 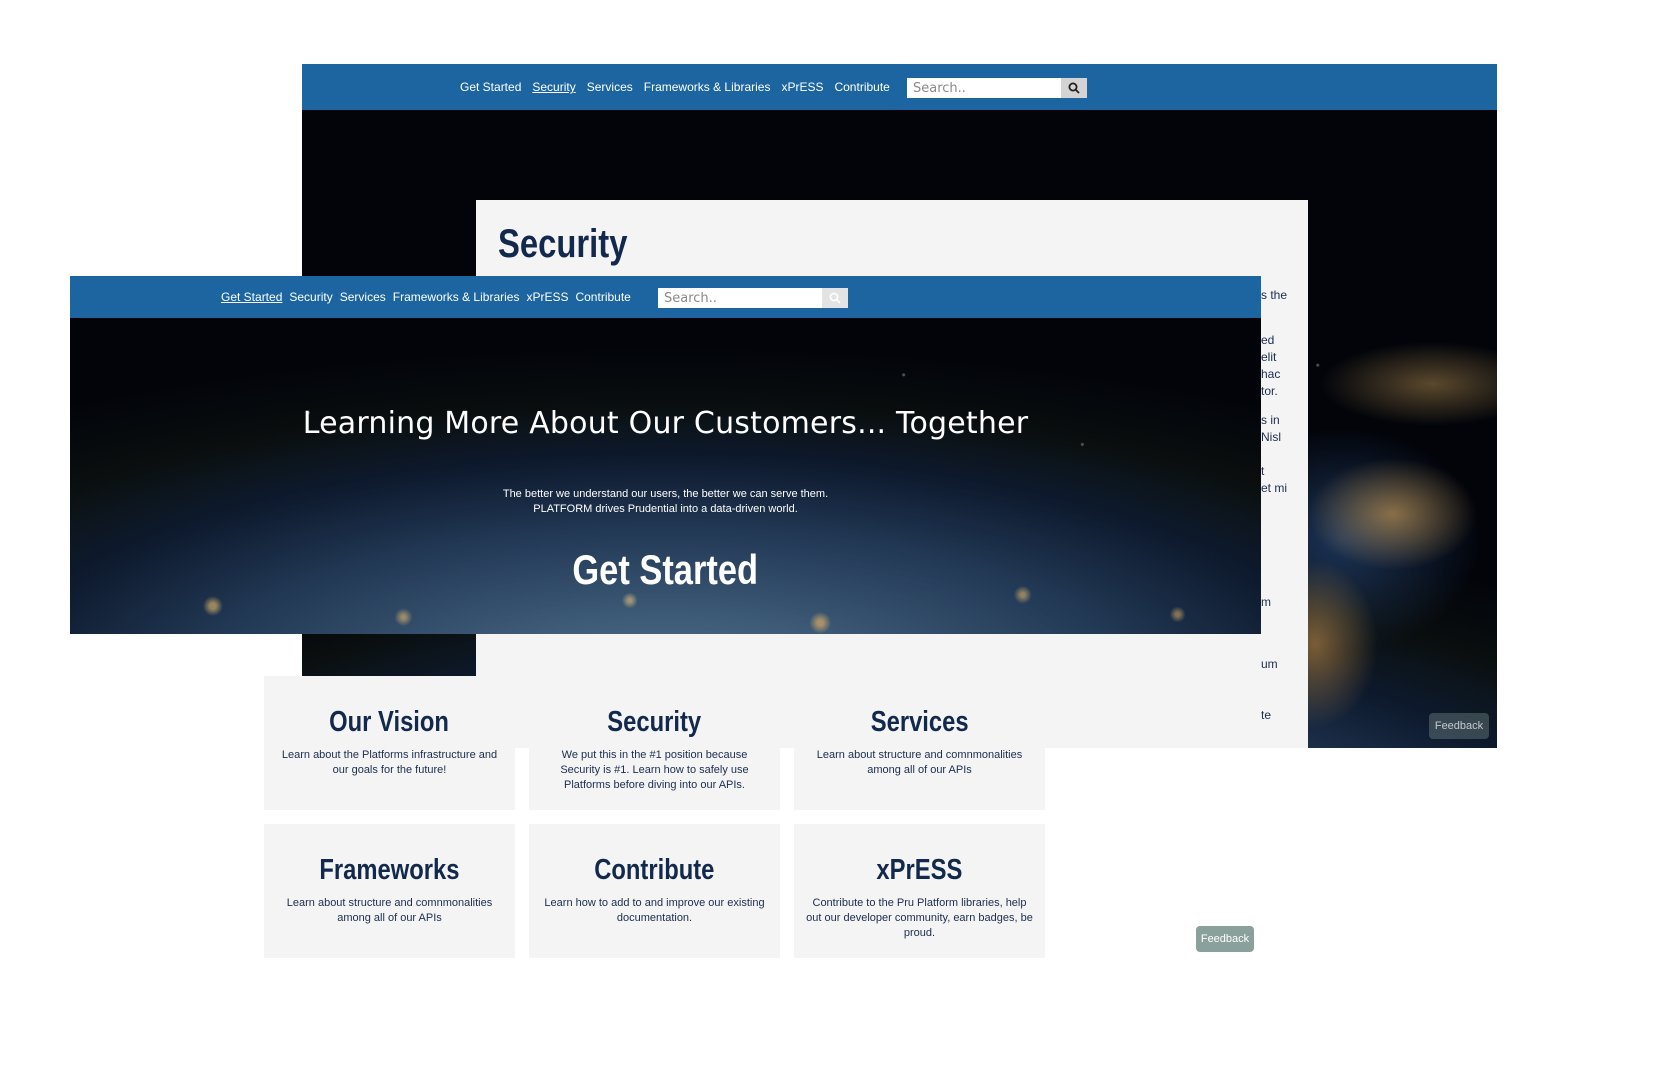 I want to click on back-search-box, so click(x=997, y=88).